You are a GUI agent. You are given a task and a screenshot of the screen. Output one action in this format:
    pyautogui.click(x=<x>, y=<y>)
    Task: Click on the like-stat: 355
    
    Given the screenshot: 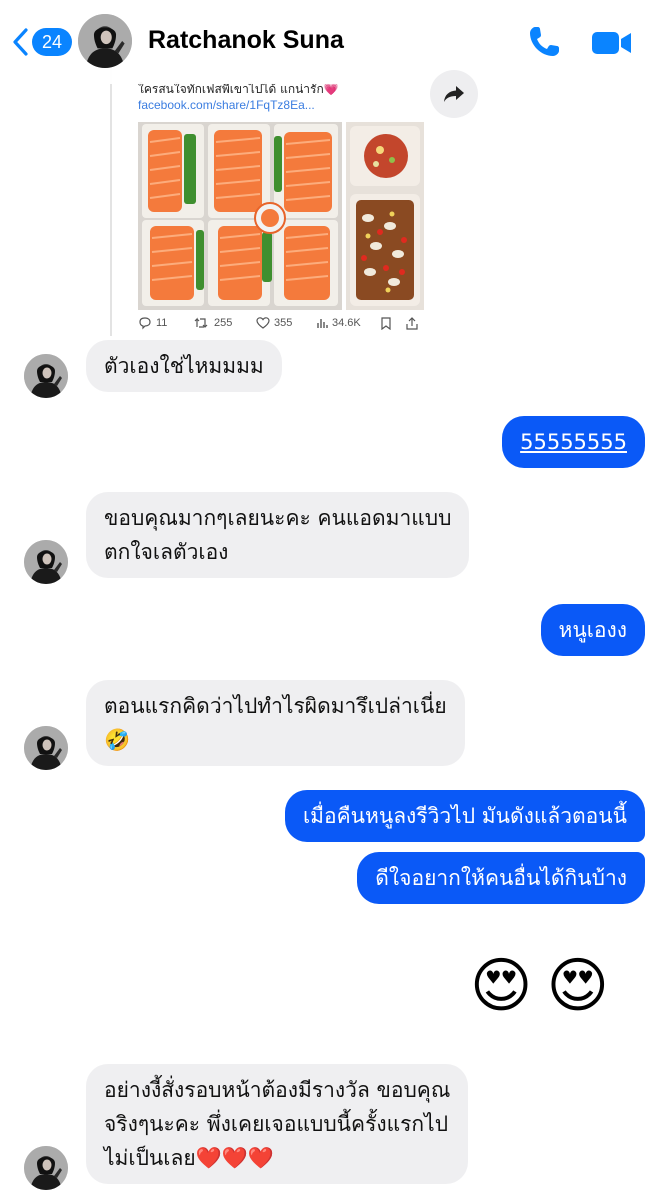 What is the action you would take?
    pyautogui.click(x=286, y=323)
    